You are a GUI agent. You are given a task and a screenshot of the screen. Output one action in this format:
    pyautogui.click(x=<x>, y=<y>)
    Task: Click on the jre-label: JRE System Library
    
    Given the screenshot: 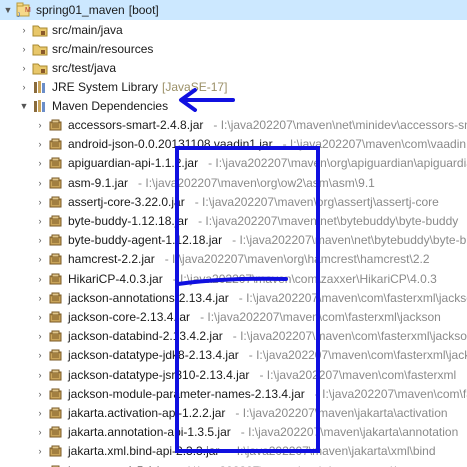 What is the action you would take?
    pyautogui.click(x=105, y=87)
    